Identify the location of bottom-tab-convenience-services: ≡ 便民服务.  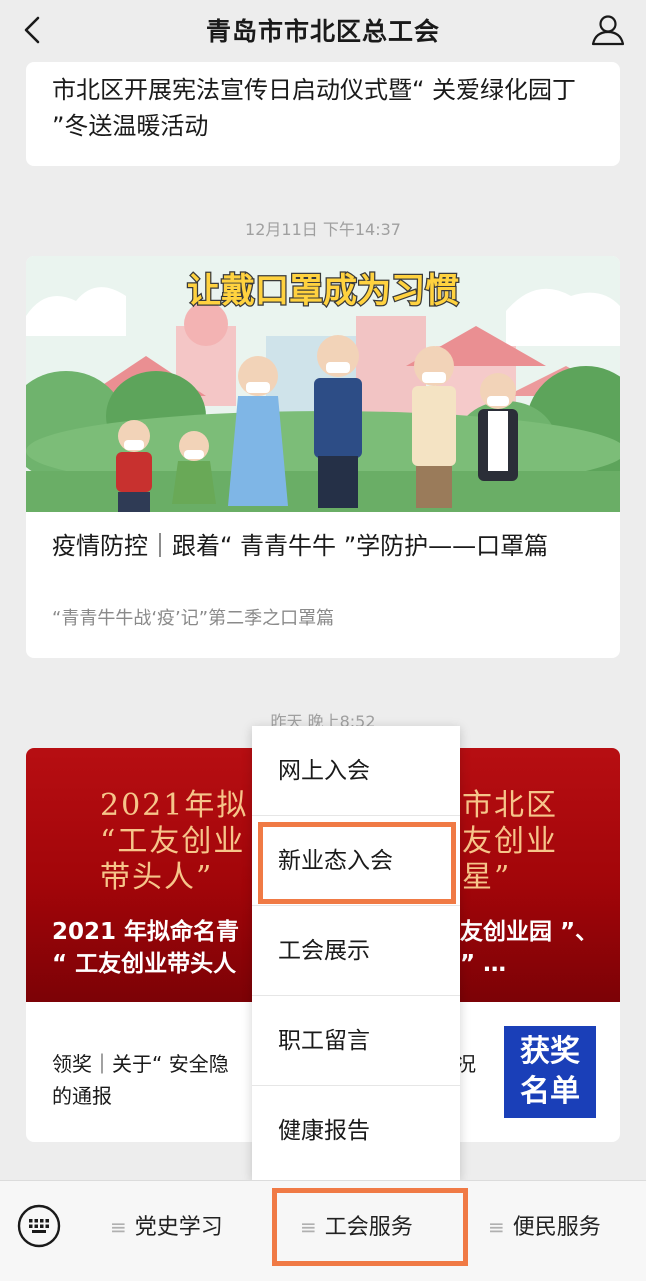
(544, 1227).